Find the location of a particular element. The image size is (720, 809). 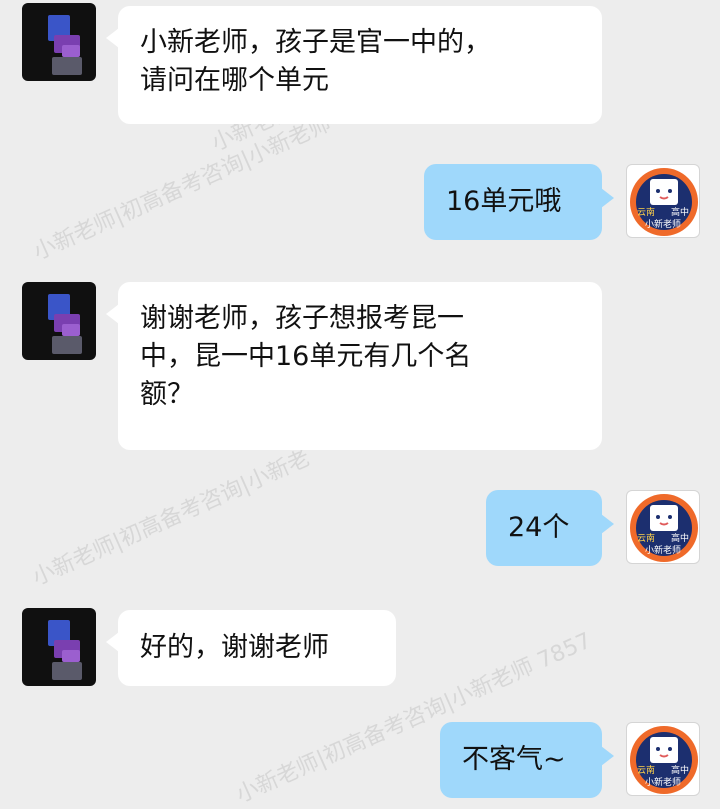

watermark-text: 小新老师|初高备考咨询|小新老 is located at coordinates (171, 518).